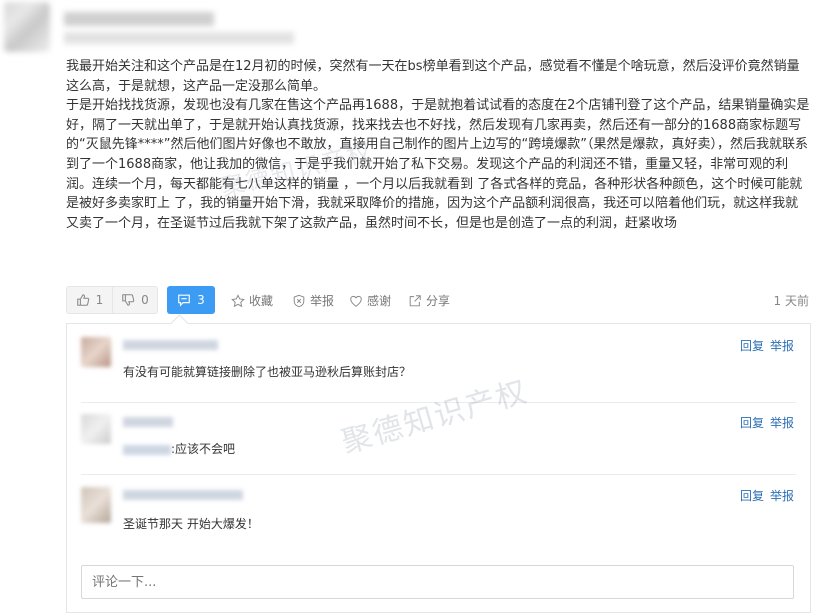  Describe the element at coordinates (322, 301) in the screenshot. I see `report-label: 举报` at that location.